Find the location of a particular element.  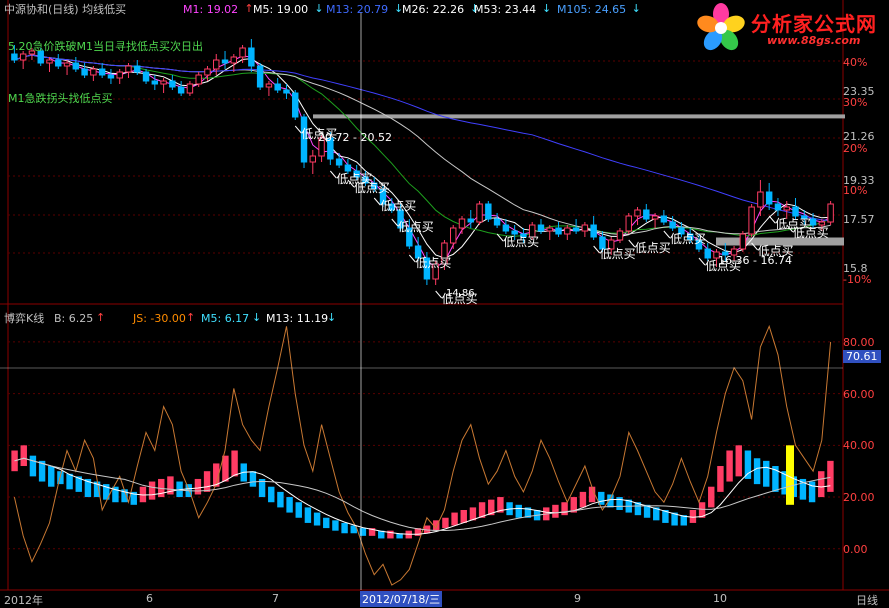

period-label: 日线 is located at coordinates (867, 600).